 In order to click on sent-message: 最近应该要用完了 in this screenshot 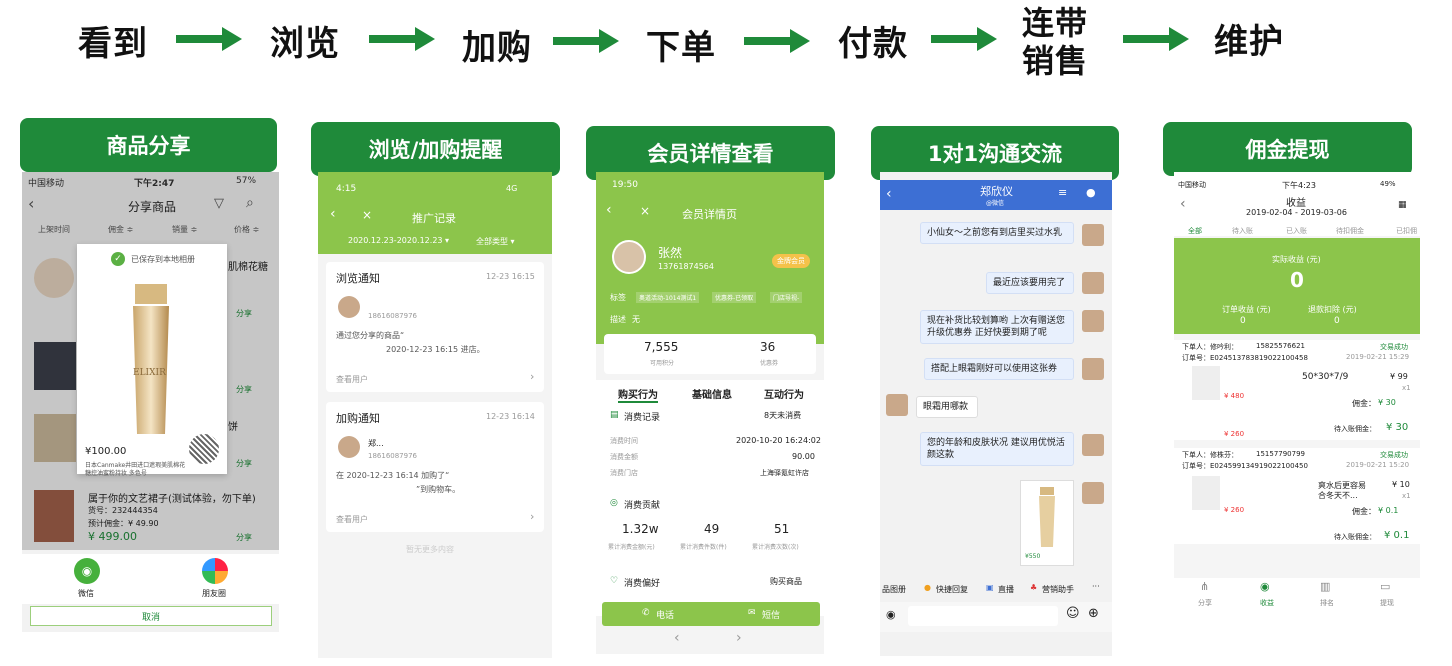, I will do `click(1030, 283)`.